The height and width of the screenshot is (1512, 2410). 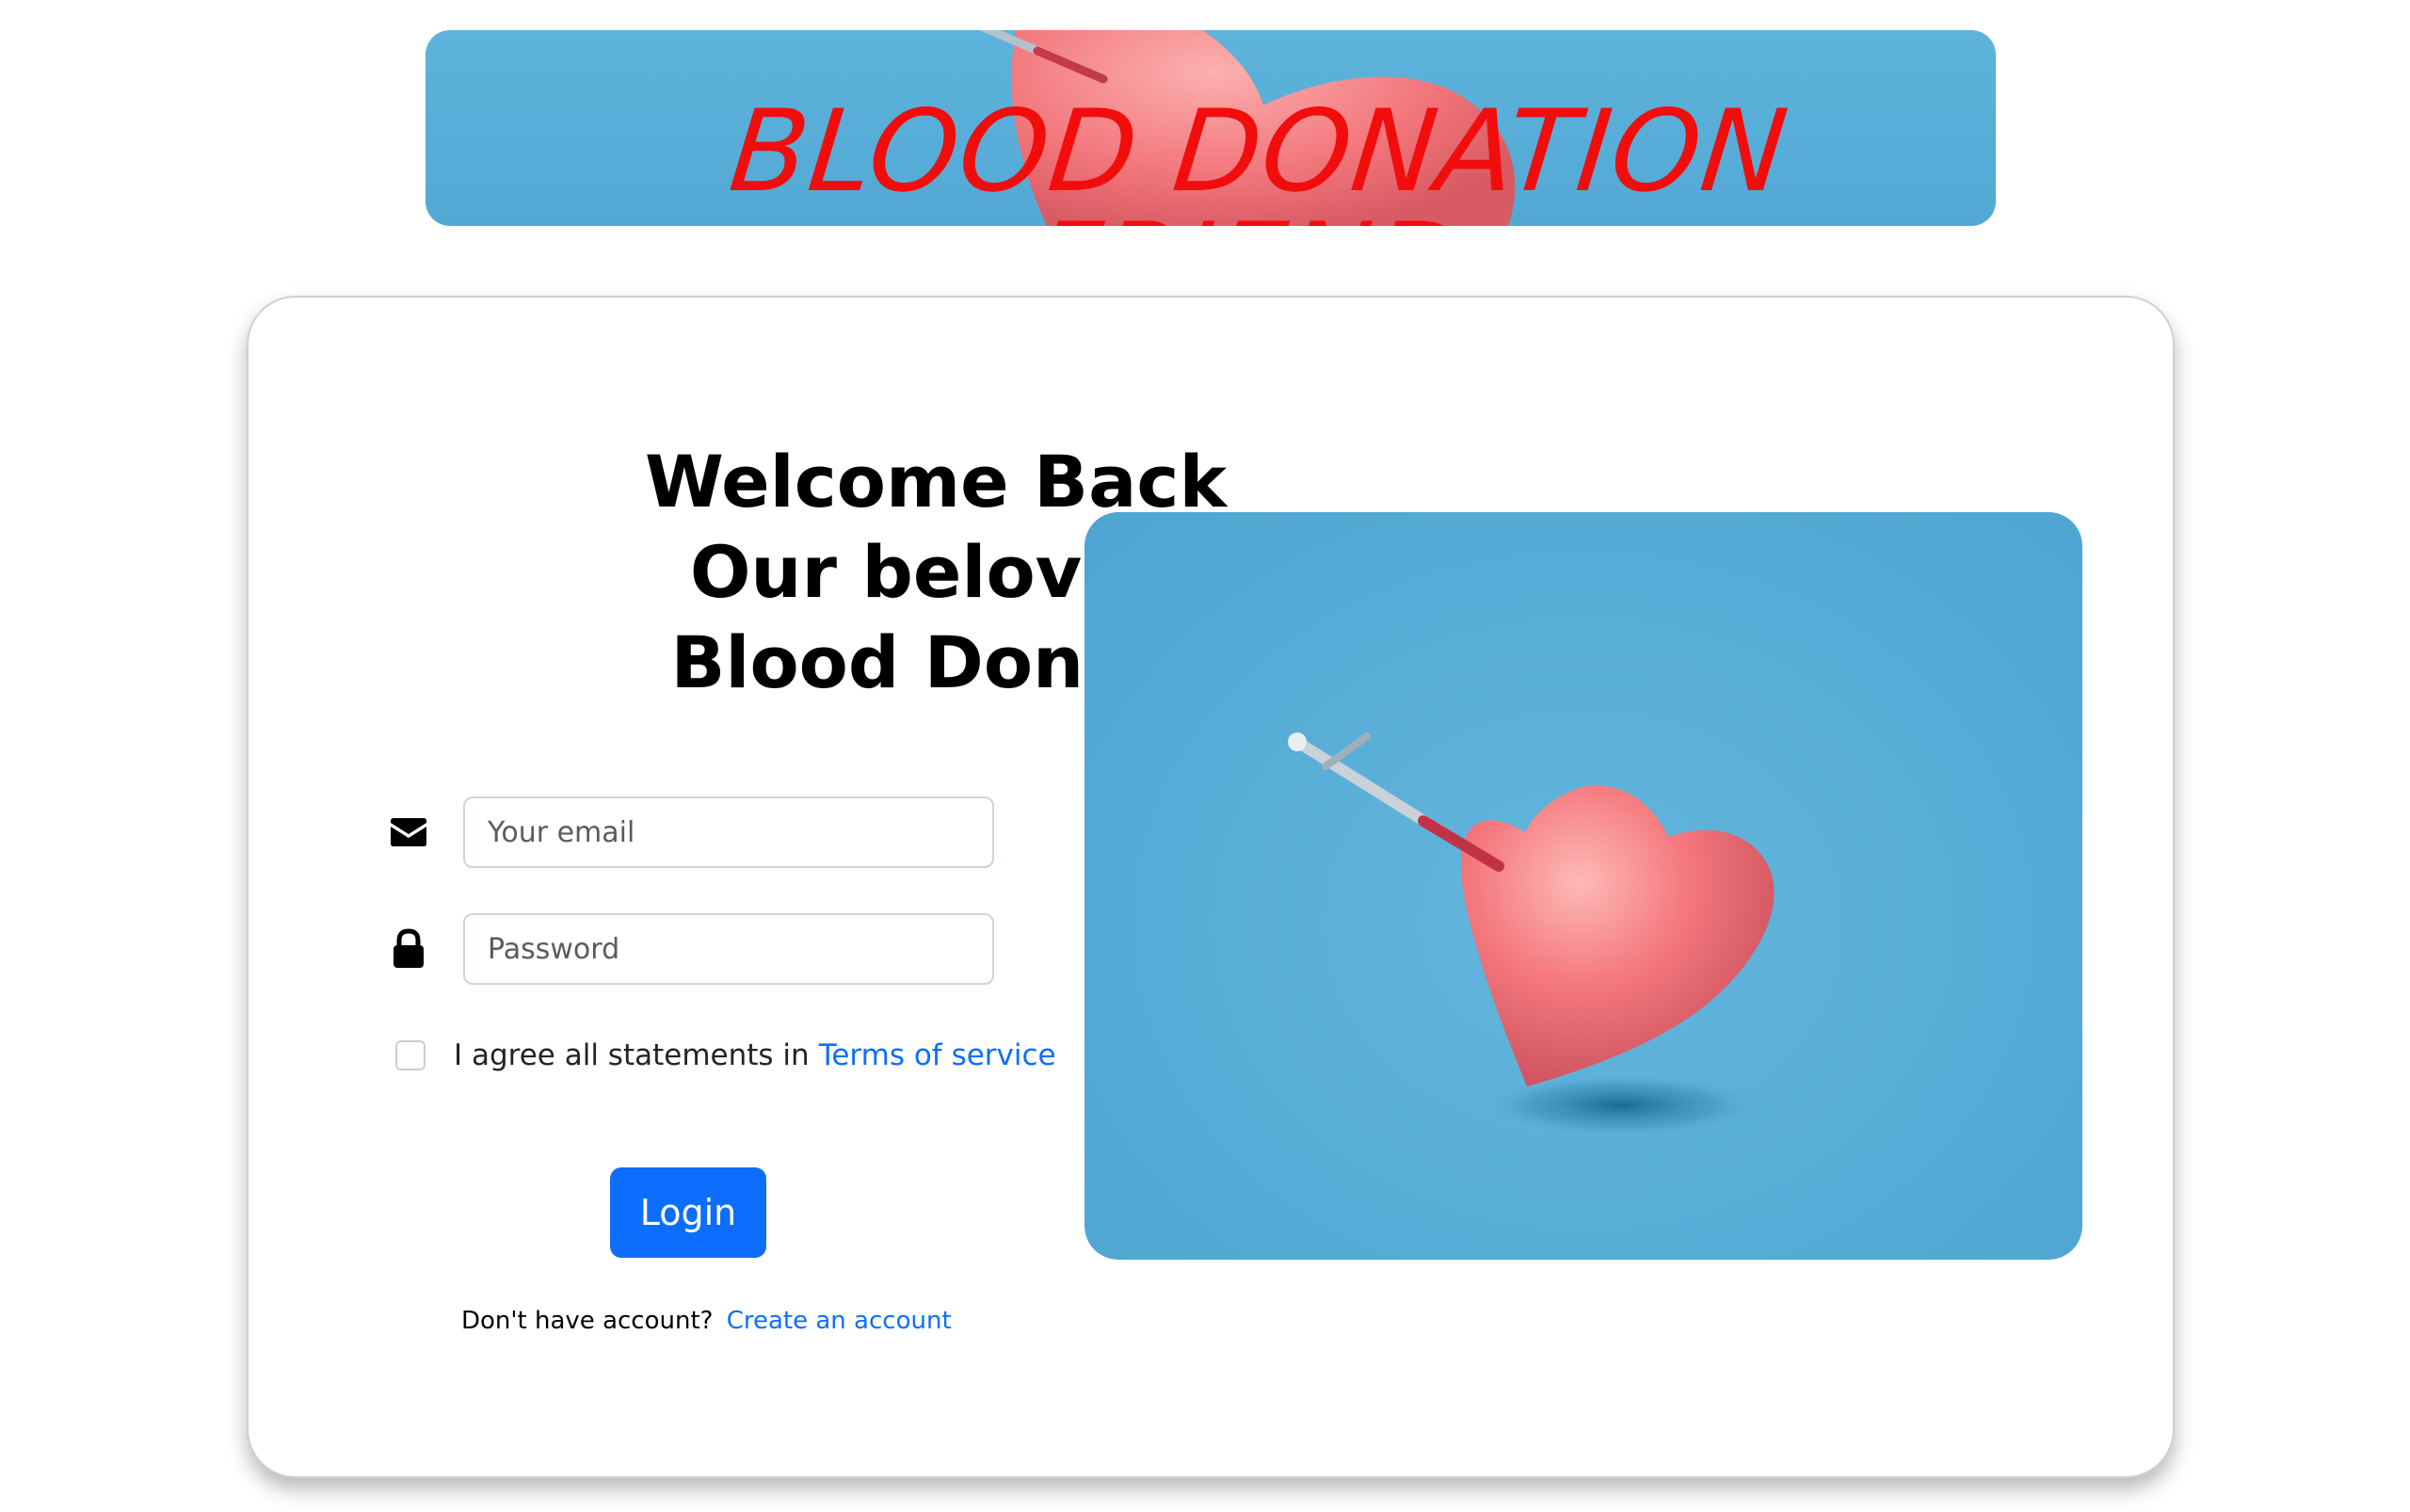 I want to click on header-banner: BLOOD DONATION FRIEND, so click(x=1211, y=128).